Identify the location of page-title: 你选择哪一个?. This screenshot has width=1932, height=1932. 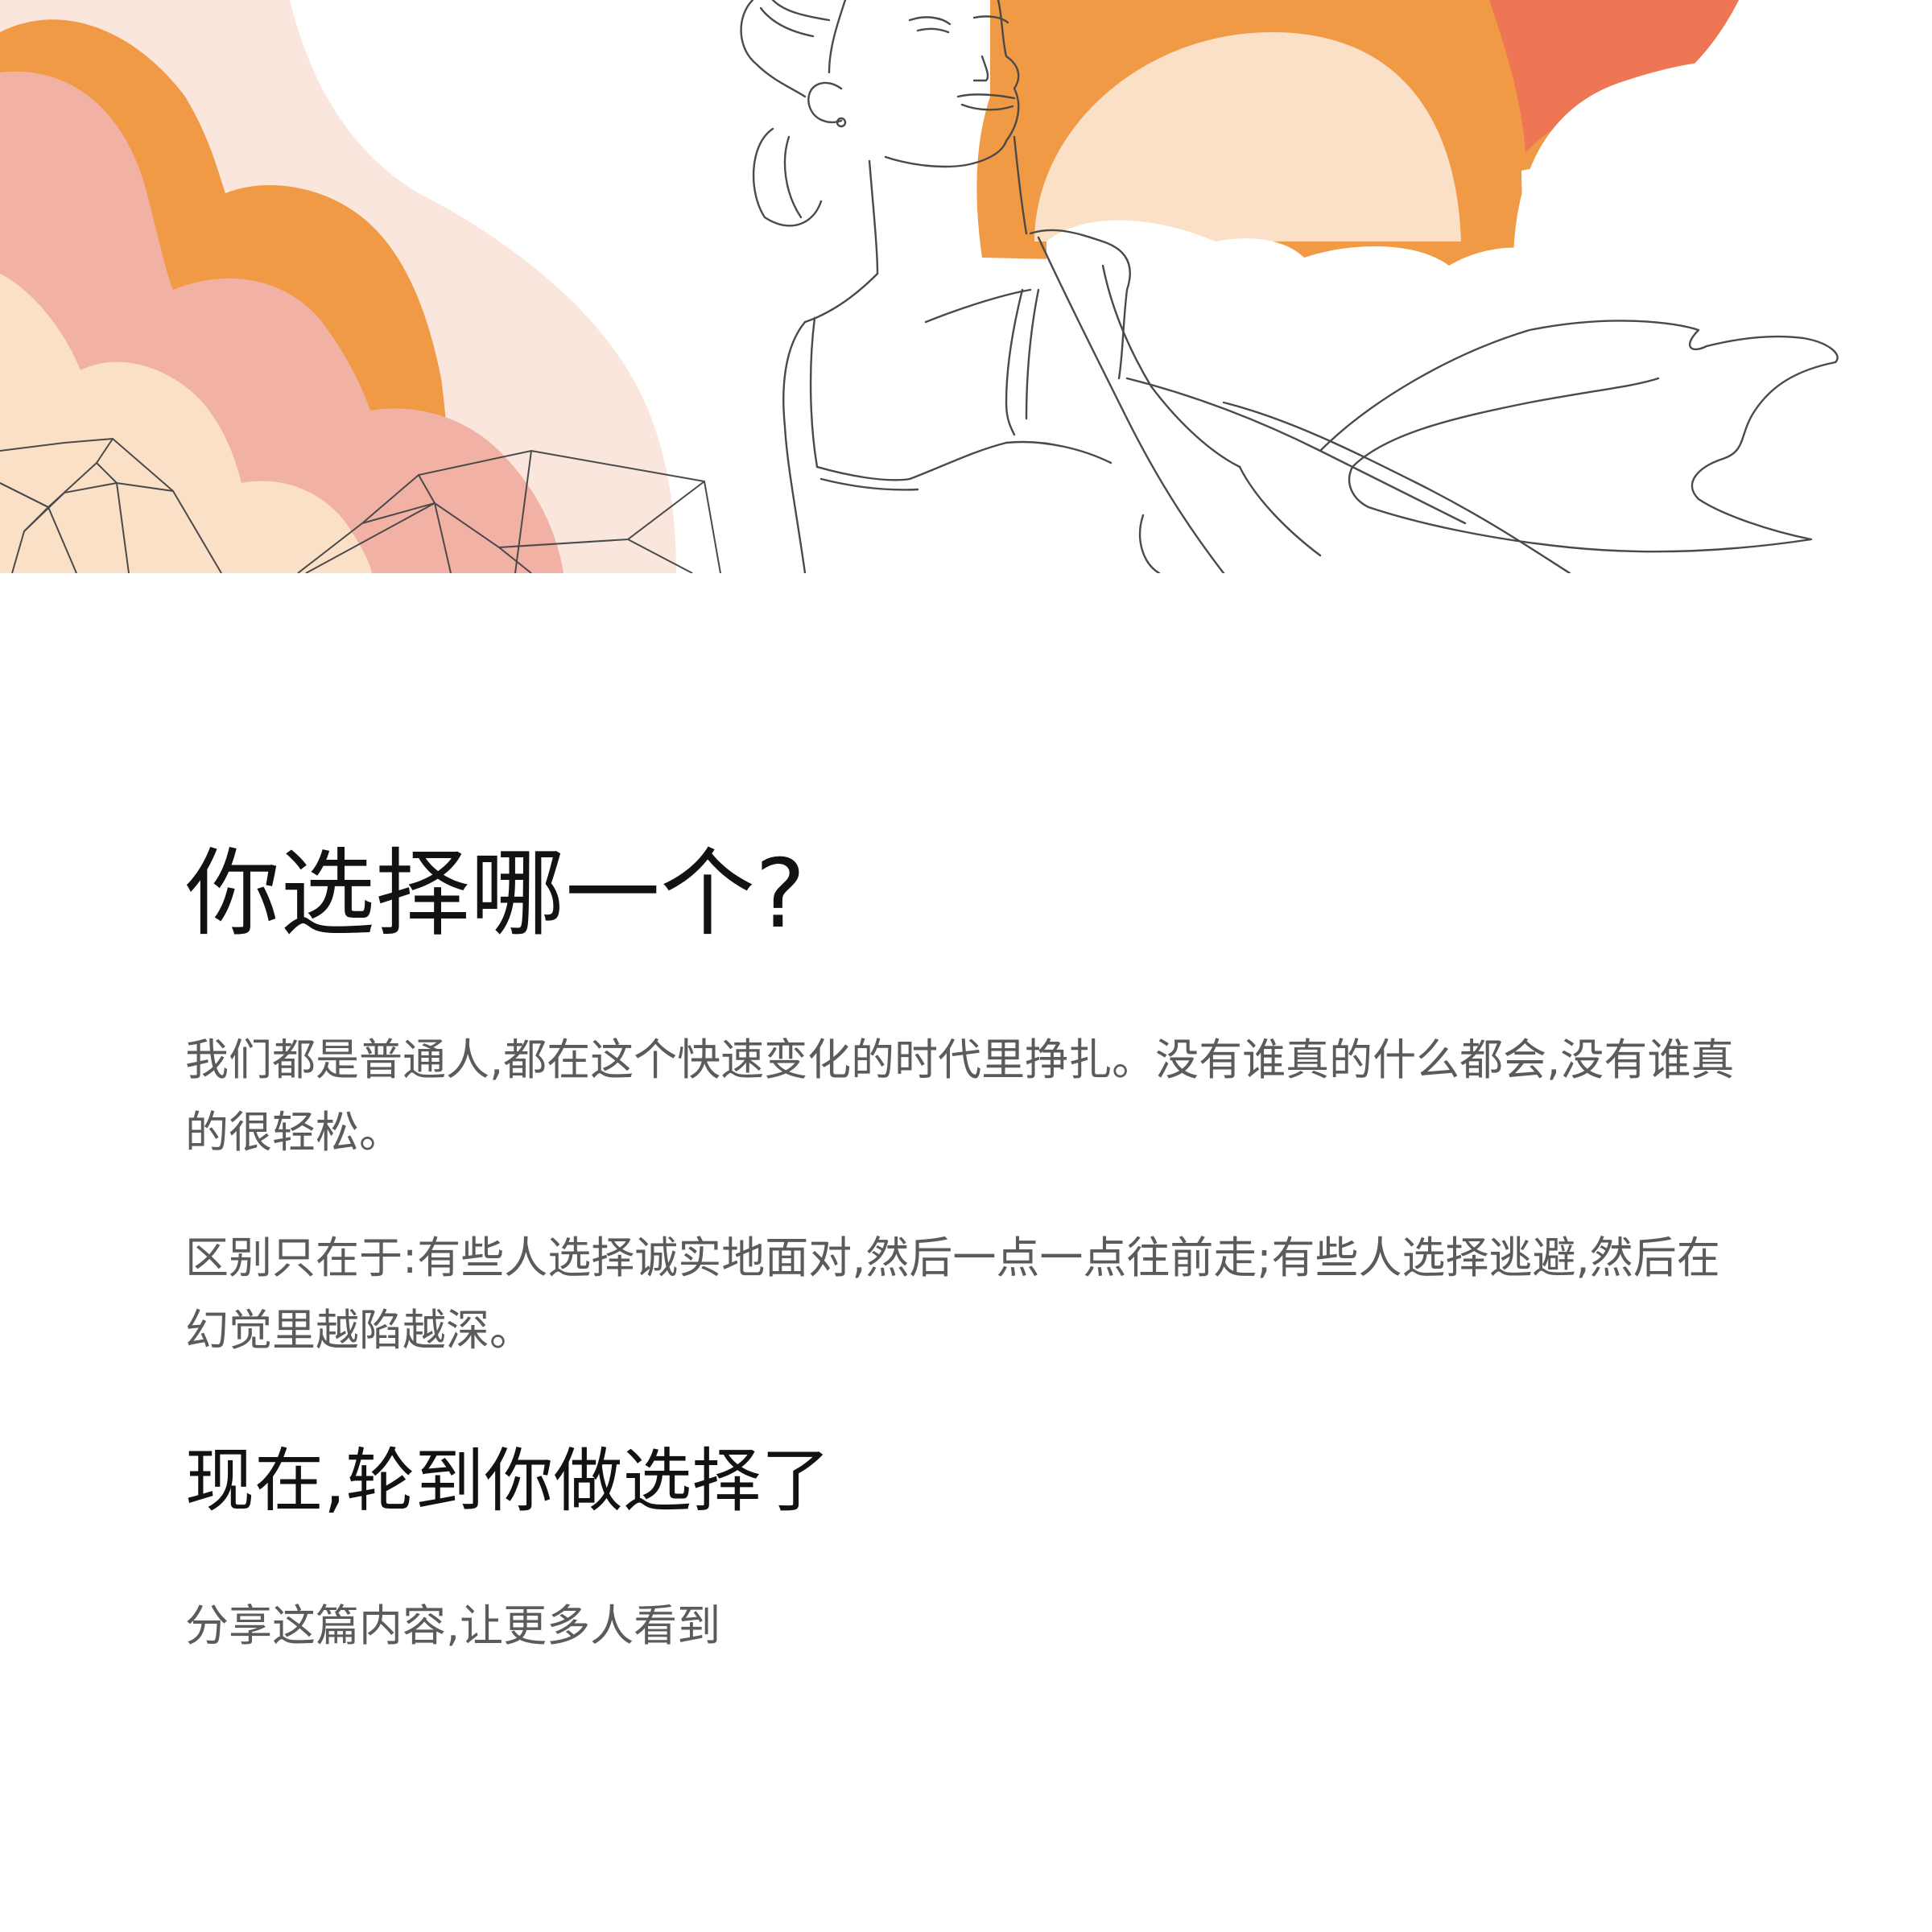
(495, 893).